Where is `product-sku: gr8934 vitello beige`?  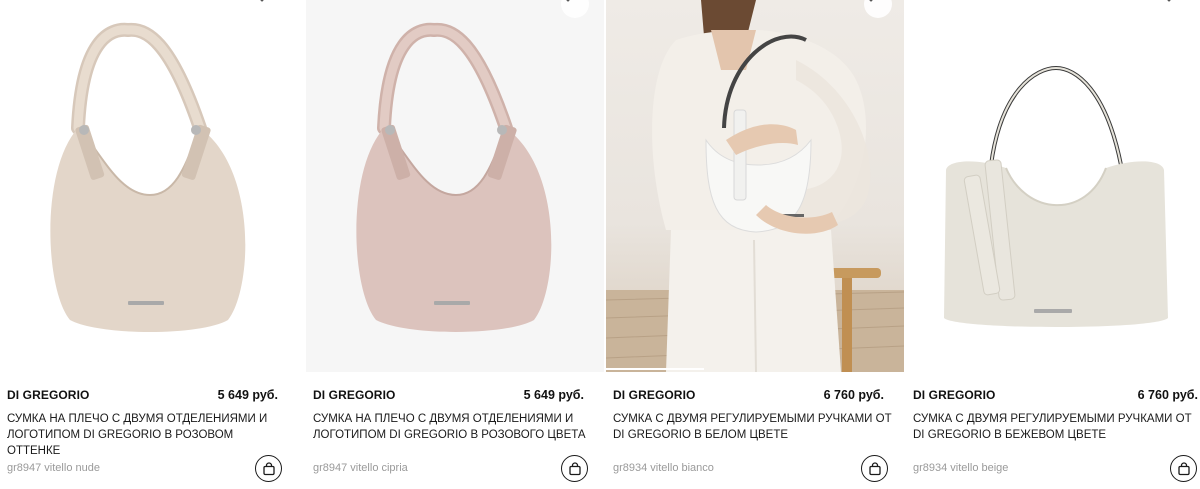 product-sku: gr8934 vitello beige is located at coordinates (961, 468).